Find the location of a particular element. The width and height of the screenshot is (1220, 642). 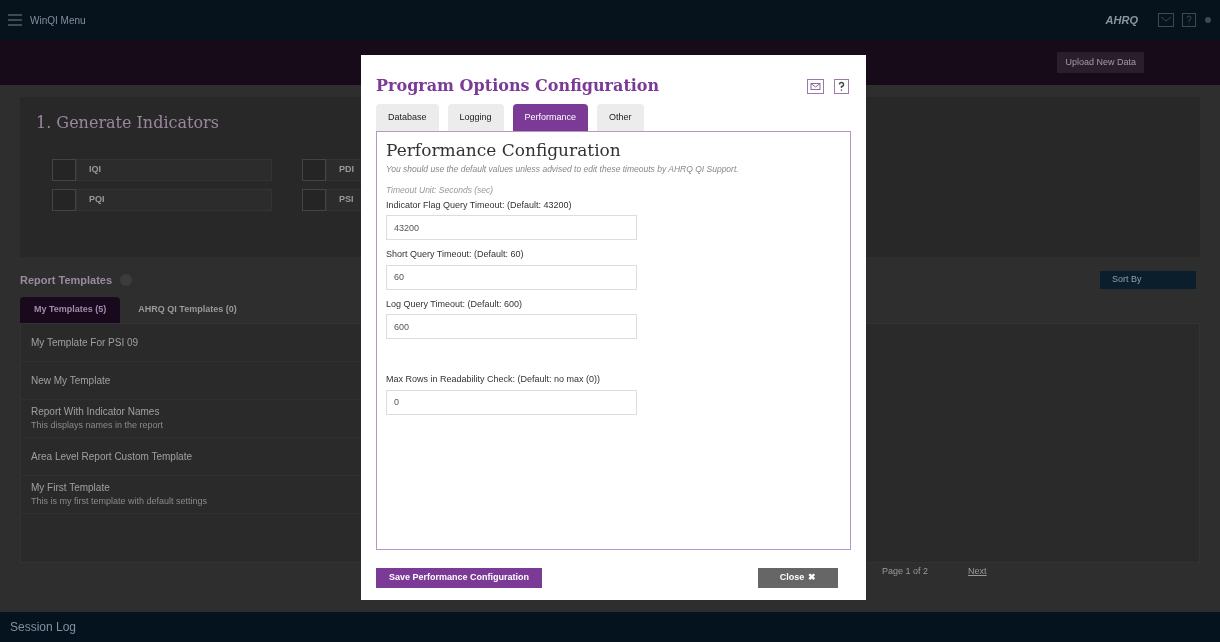

logo-text: AHRQ is located at coordinates (1121, 20).